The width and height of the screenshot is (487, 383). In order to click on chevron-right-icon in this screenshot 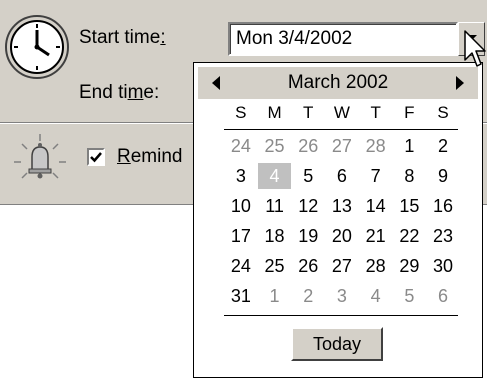, I will do `click(460, 83)`.